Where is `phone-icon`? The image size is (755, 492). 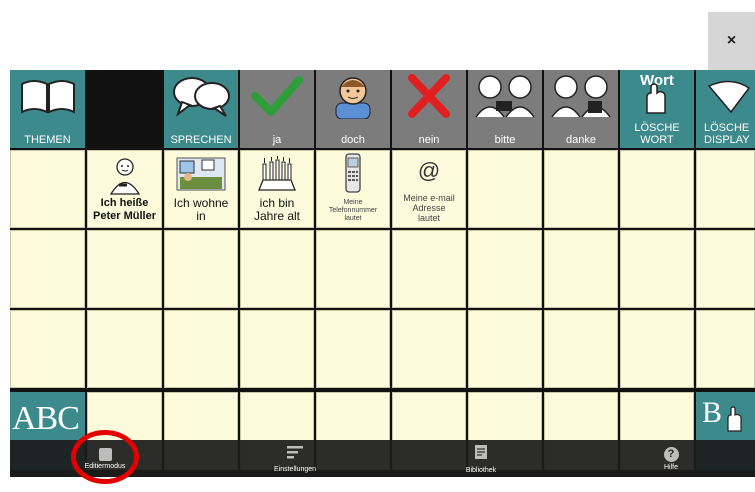
phone-icon is located at coordinates (353, 173).